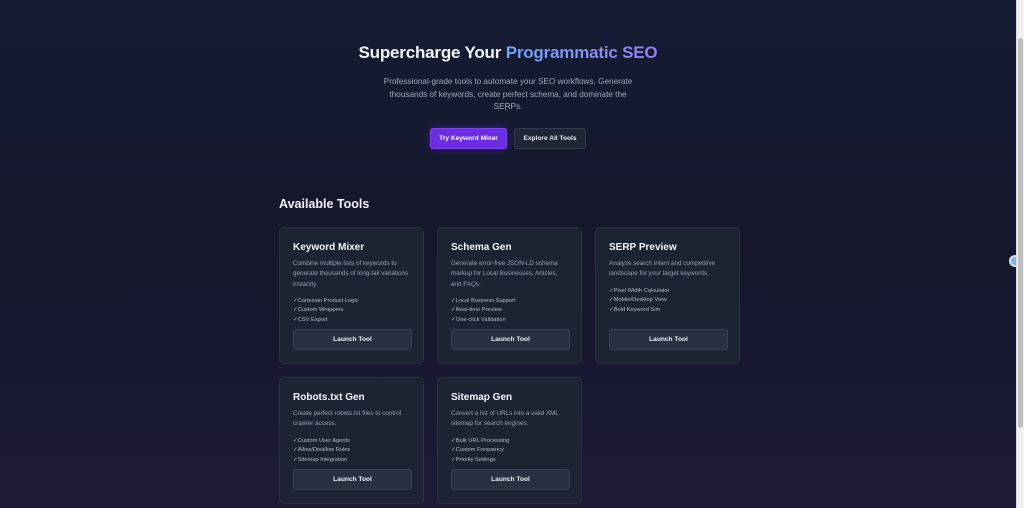 The width and height of the screenshot is (1024, 508). I want to click on vertical-scrollbar, so click(1020, 254).